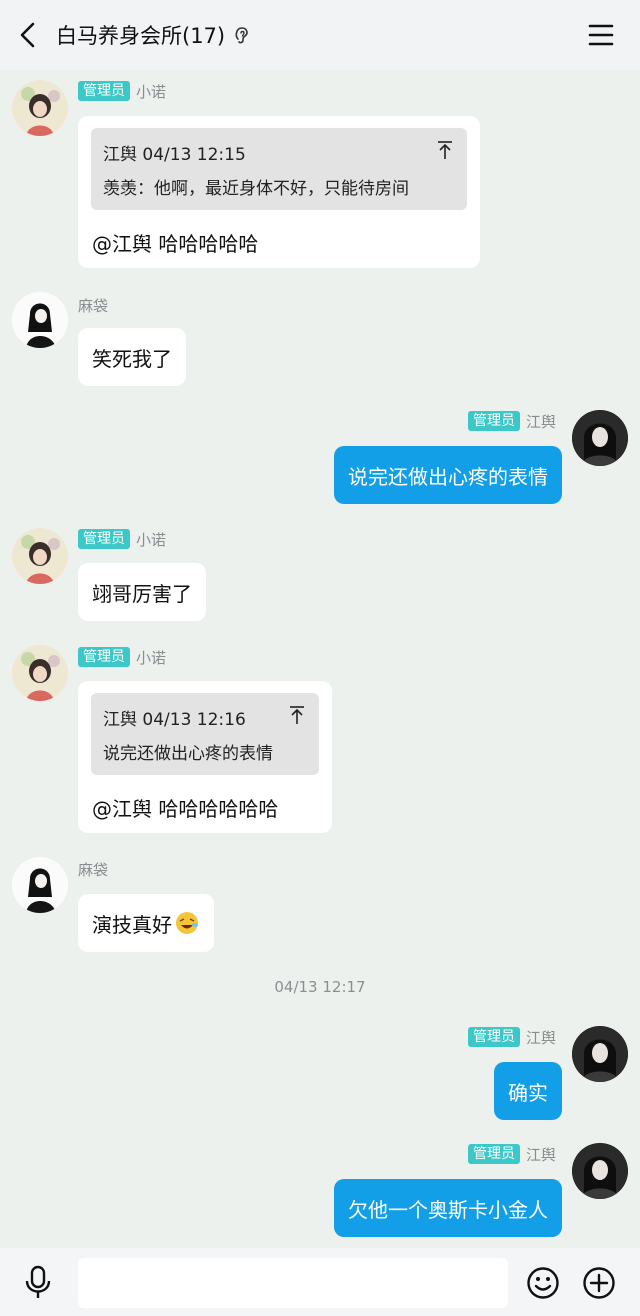 This screenshot has width=640, height=1316. Describe the element at coordinates (174, 720) in the screenshot. I see `quote-header: 江舆 04/13 12:16` at that location.